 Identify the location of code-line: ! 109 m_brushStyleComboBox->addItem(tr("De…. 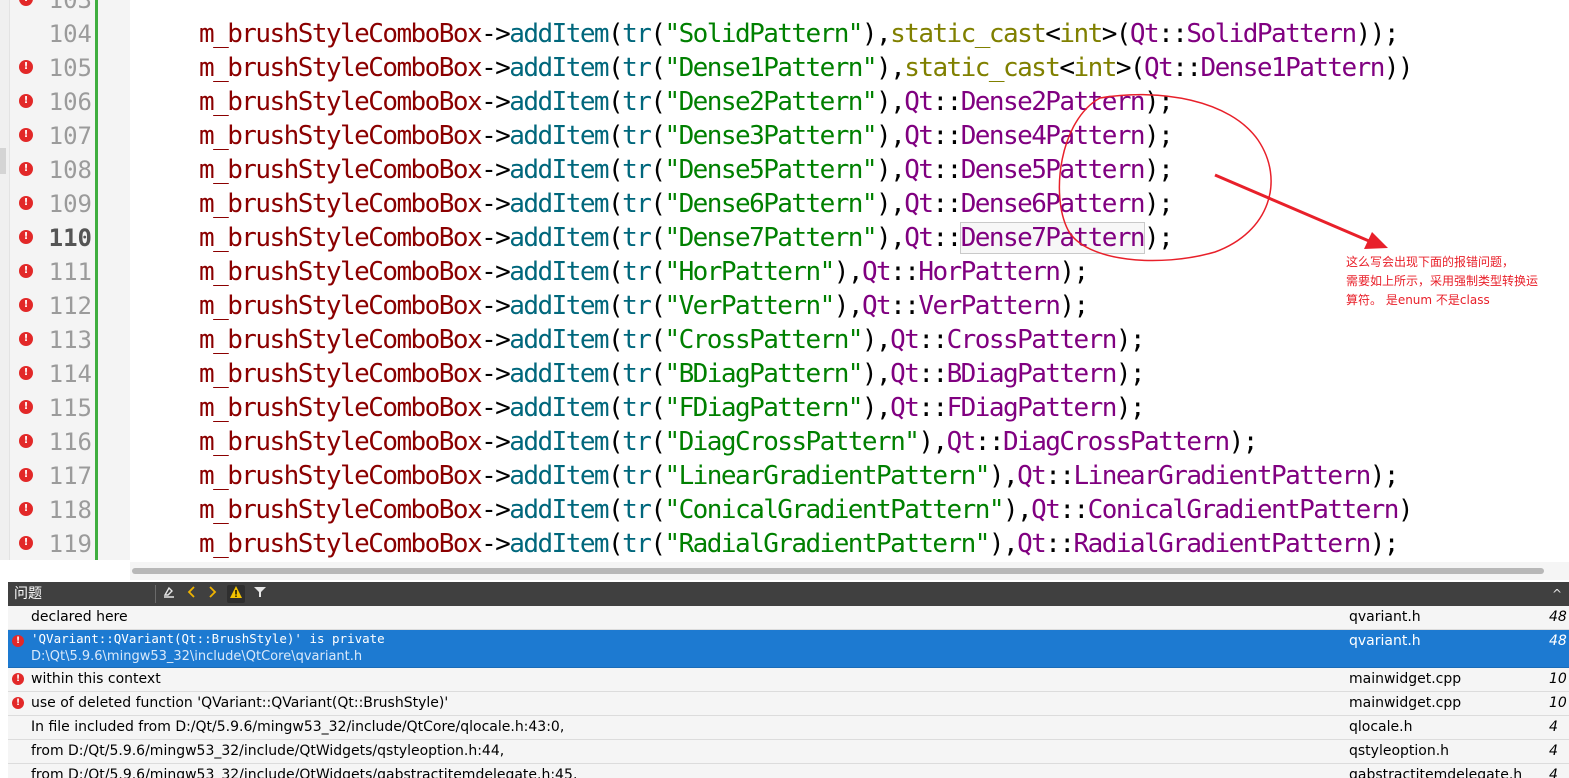
(784, 204).